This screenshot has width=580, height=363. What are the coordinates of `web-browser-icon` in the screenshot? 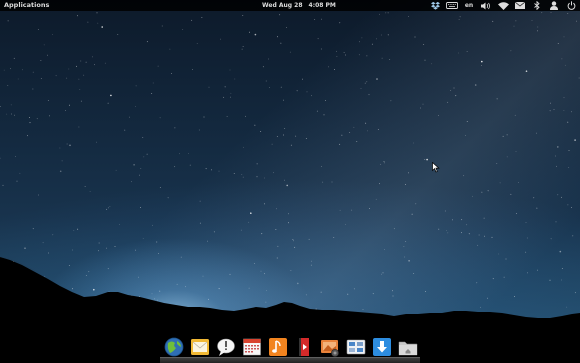 It's located at (174, 347).